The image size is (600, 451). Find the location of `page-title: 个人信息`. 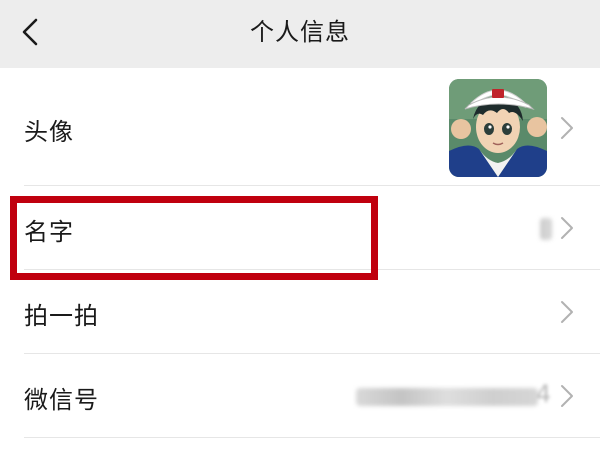

page-title: 个人信息 is located at coordinates (300, 32).